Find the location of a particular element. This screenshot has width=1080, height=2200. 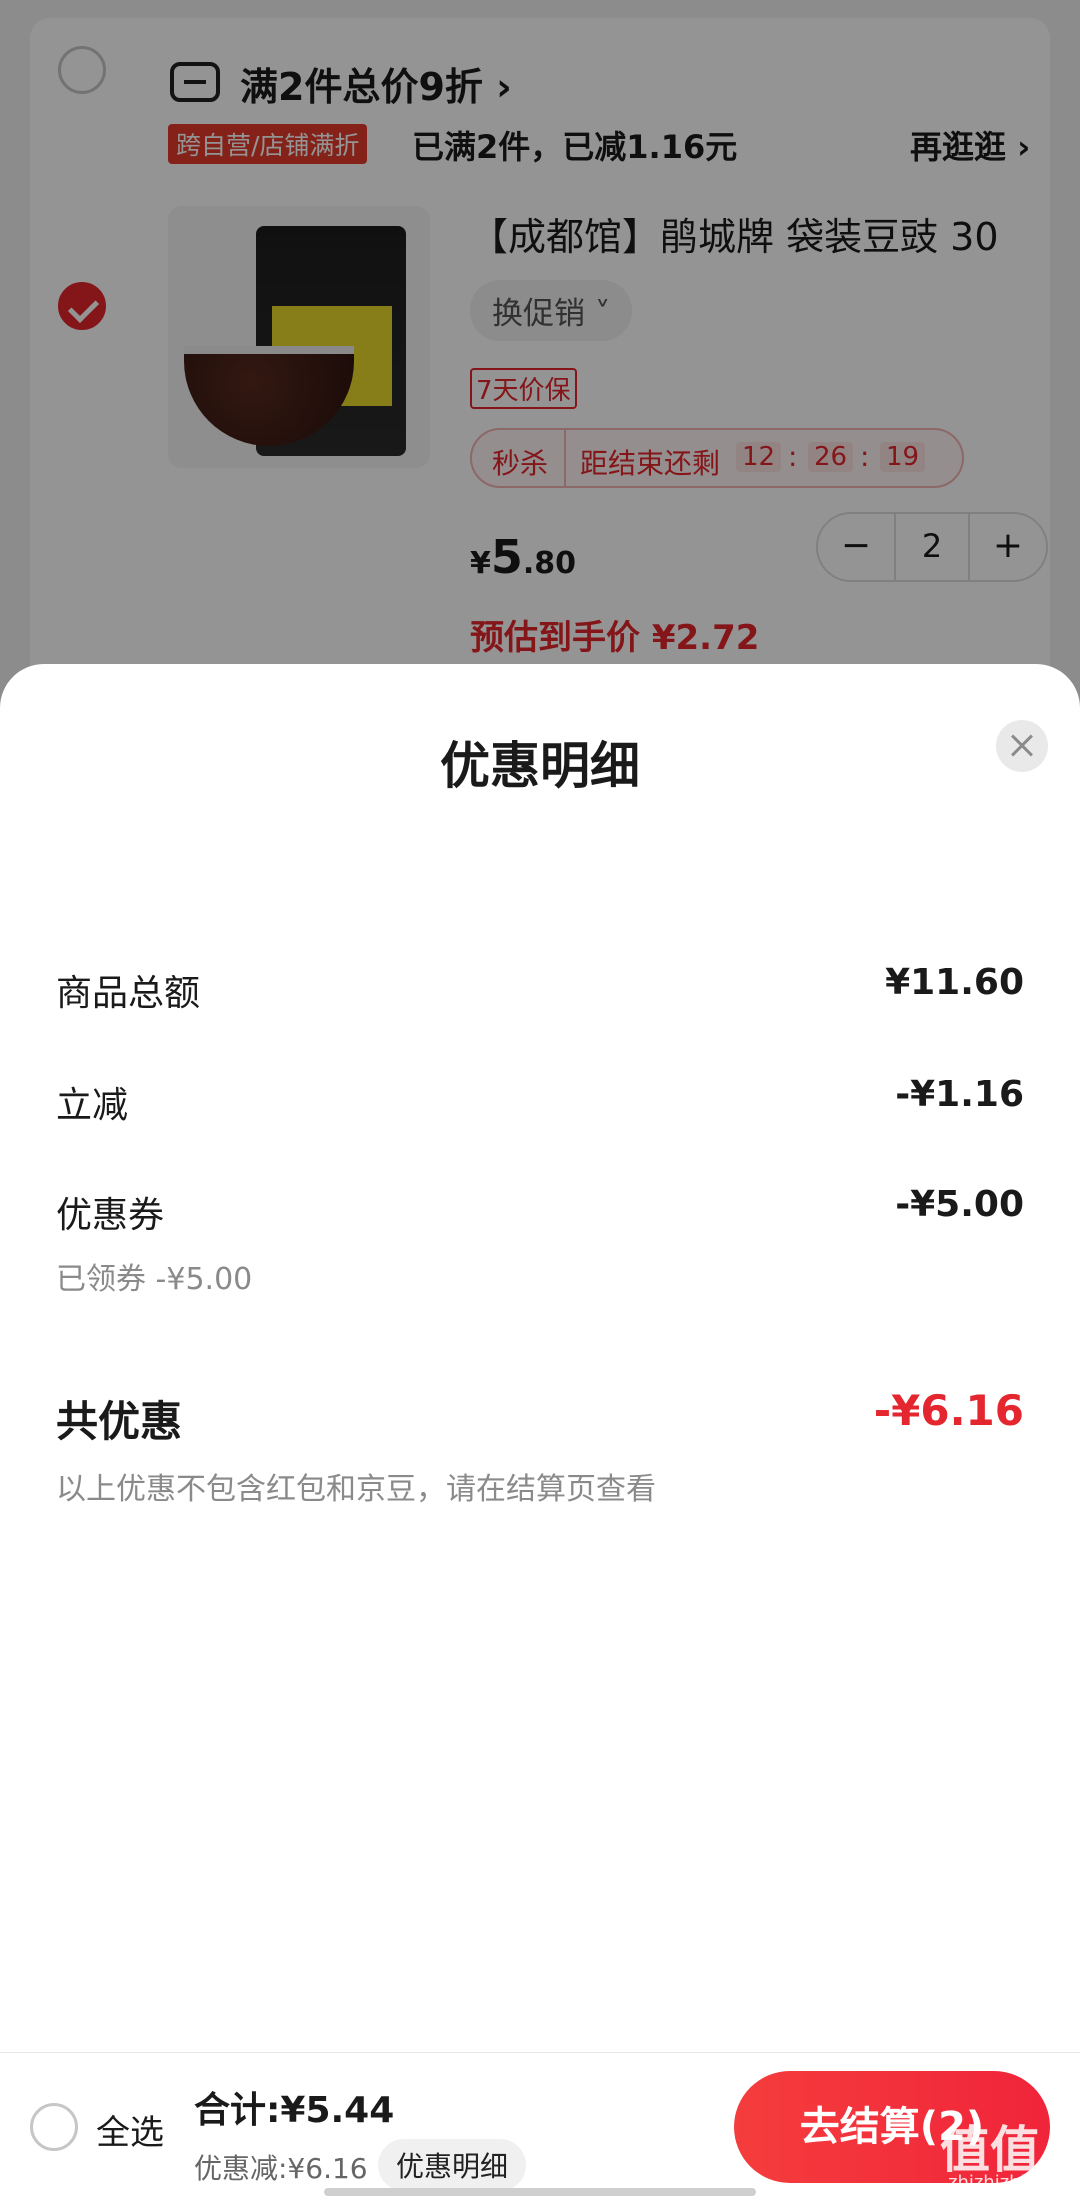

total-discount-note: 以上优惠不包含红包和京豆，请在结算页查看 is located at coordinates (356, 1489).